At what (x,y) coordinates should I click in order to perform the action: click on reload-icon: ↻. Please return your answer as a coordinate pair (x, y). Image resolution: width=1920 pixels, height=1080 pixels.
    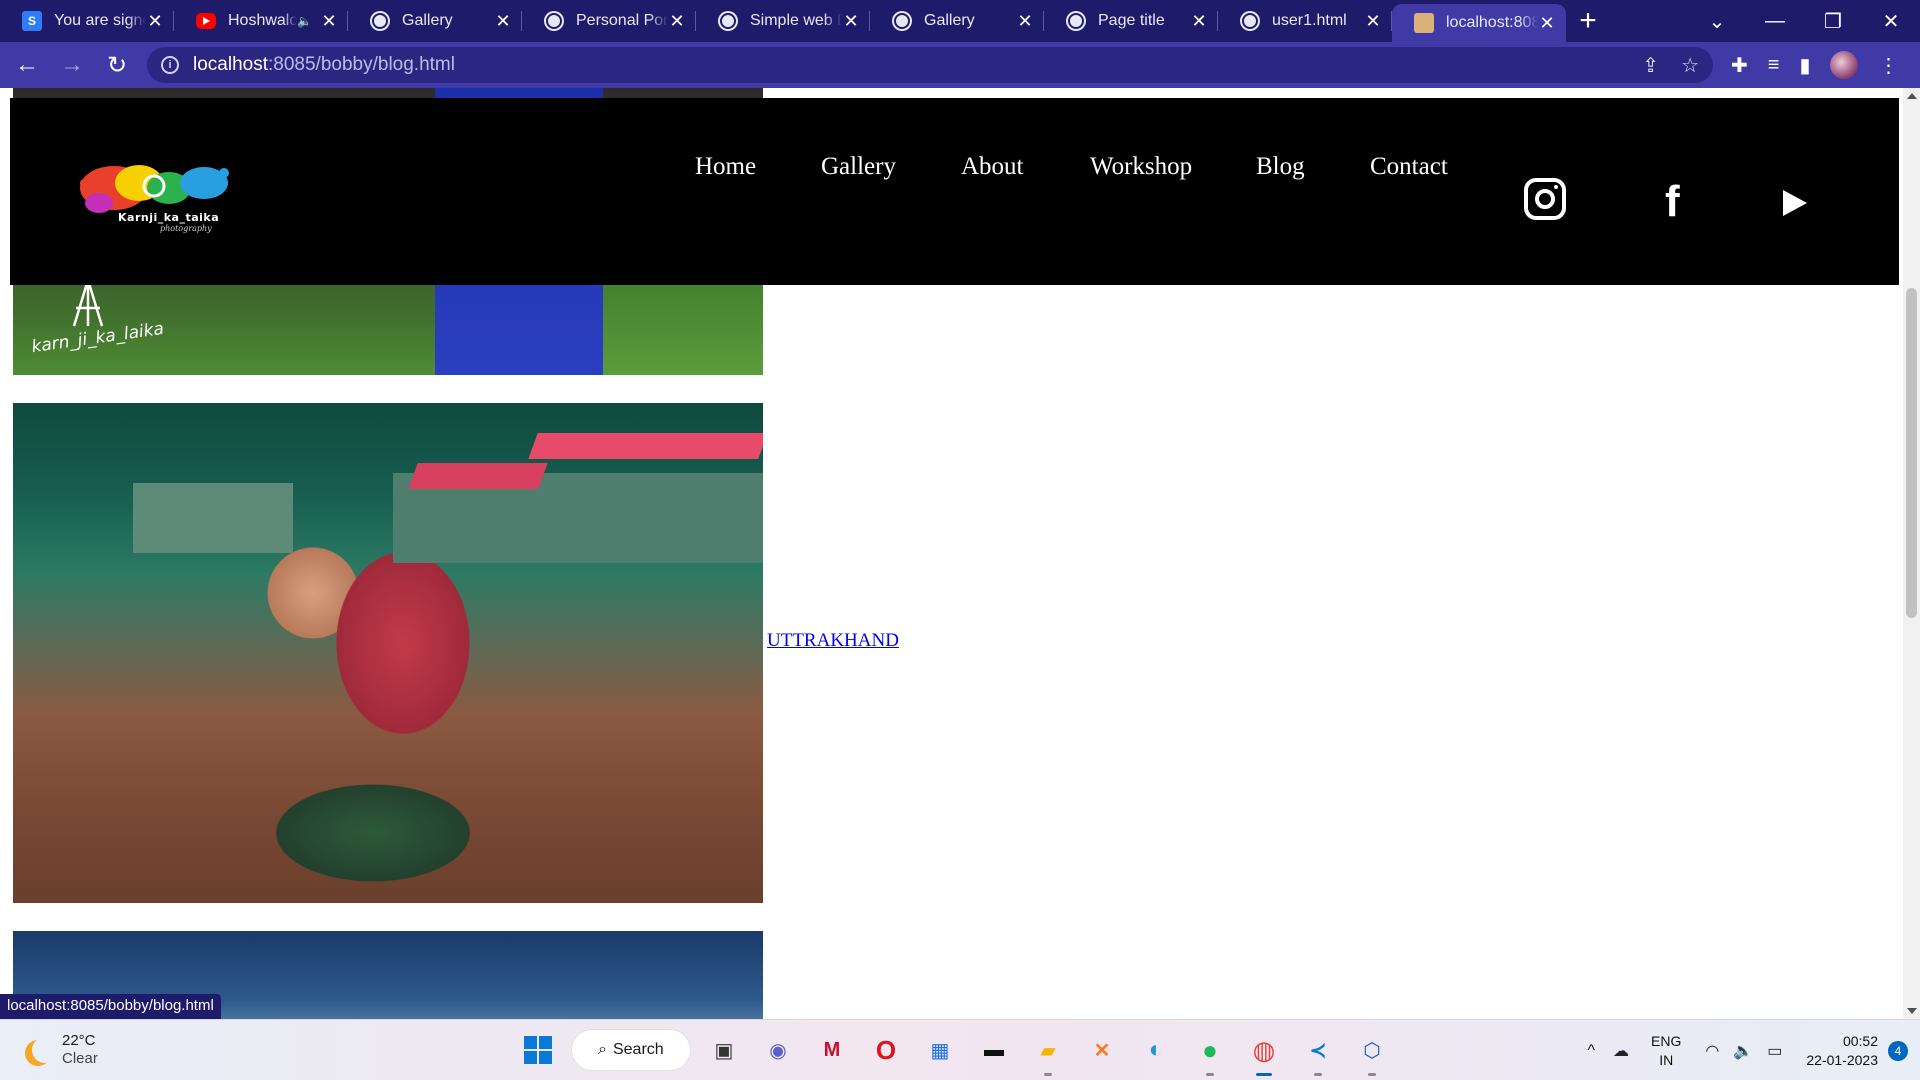
    Looking at the image, I should click on (117, 65).